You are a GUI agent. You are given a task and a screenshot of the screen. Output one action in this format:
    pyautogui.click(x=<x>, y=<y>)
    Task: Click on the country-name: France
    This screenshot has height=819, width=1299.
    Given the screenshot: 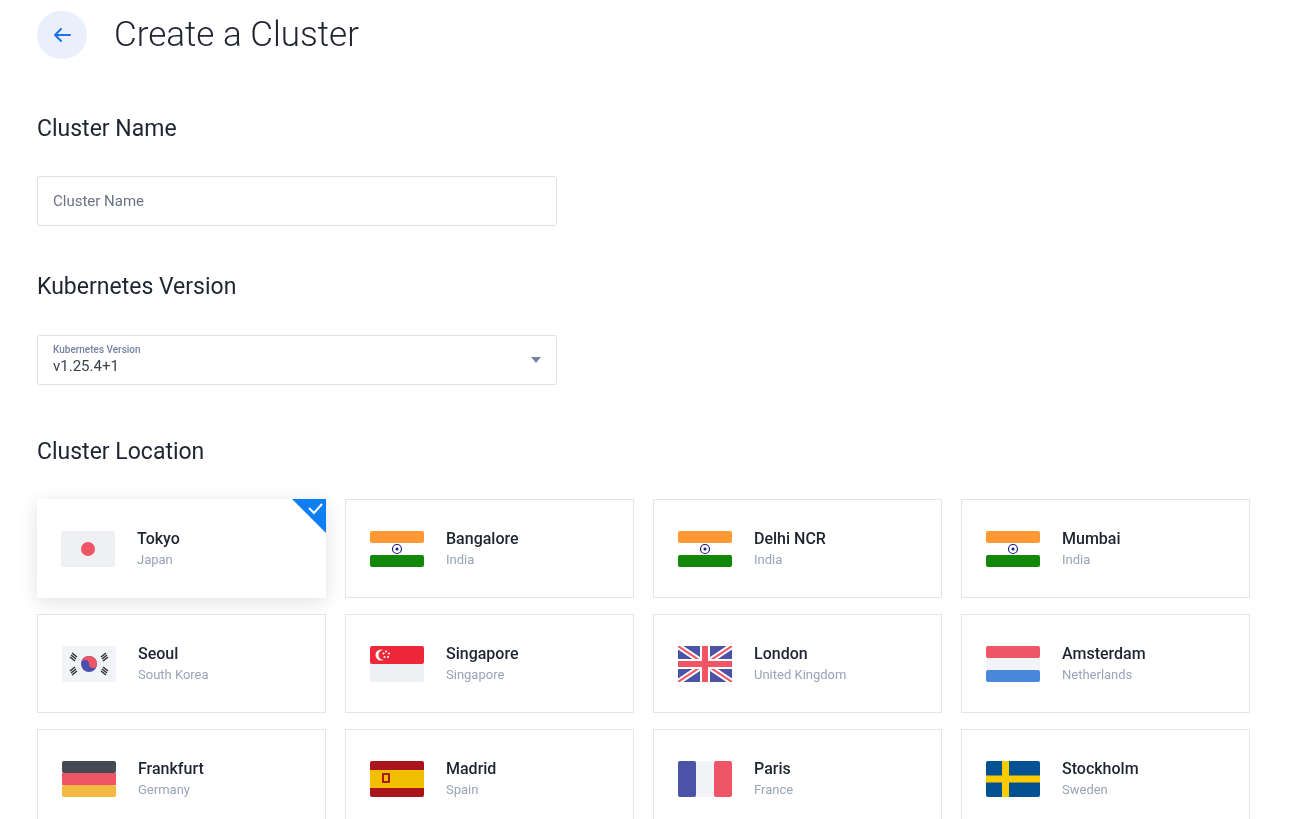 What is the action you would take?
    pyautogui.click(x=774, y=789)
    